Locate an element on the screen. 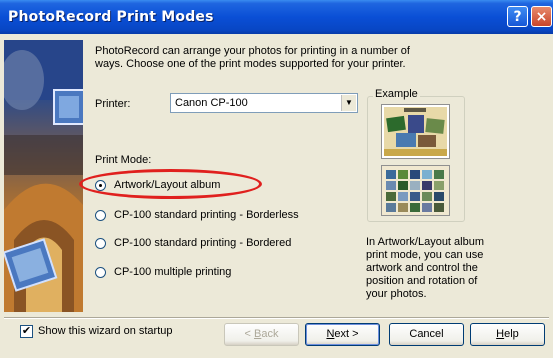 Image resolution: width=553 pixels, height=358 pixels. wizard-side-image is located at coordinates (43, 176).